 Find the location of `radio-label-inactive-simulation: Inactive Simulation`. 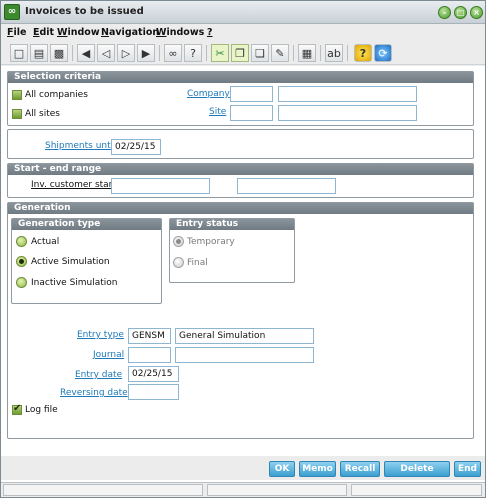

radio-label-inactive-simulation: Inactive Simulation is located at coordinates (74, 283).